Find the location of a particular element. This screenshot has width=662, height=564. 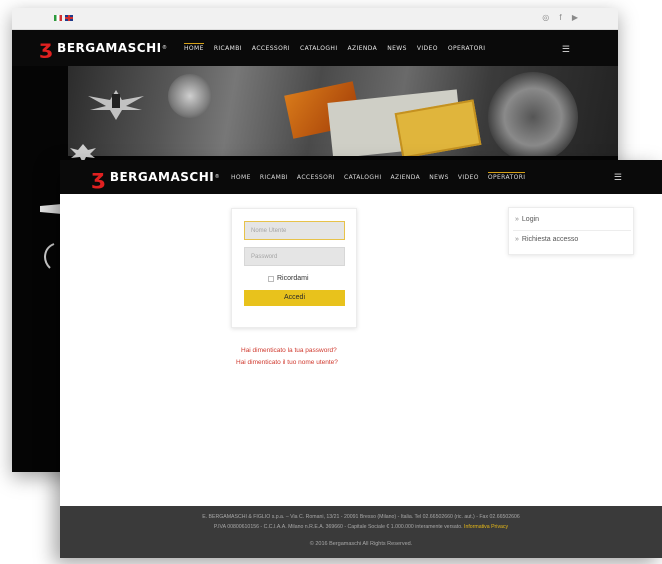

remember-checkbox is located at coordinates (271, 278).